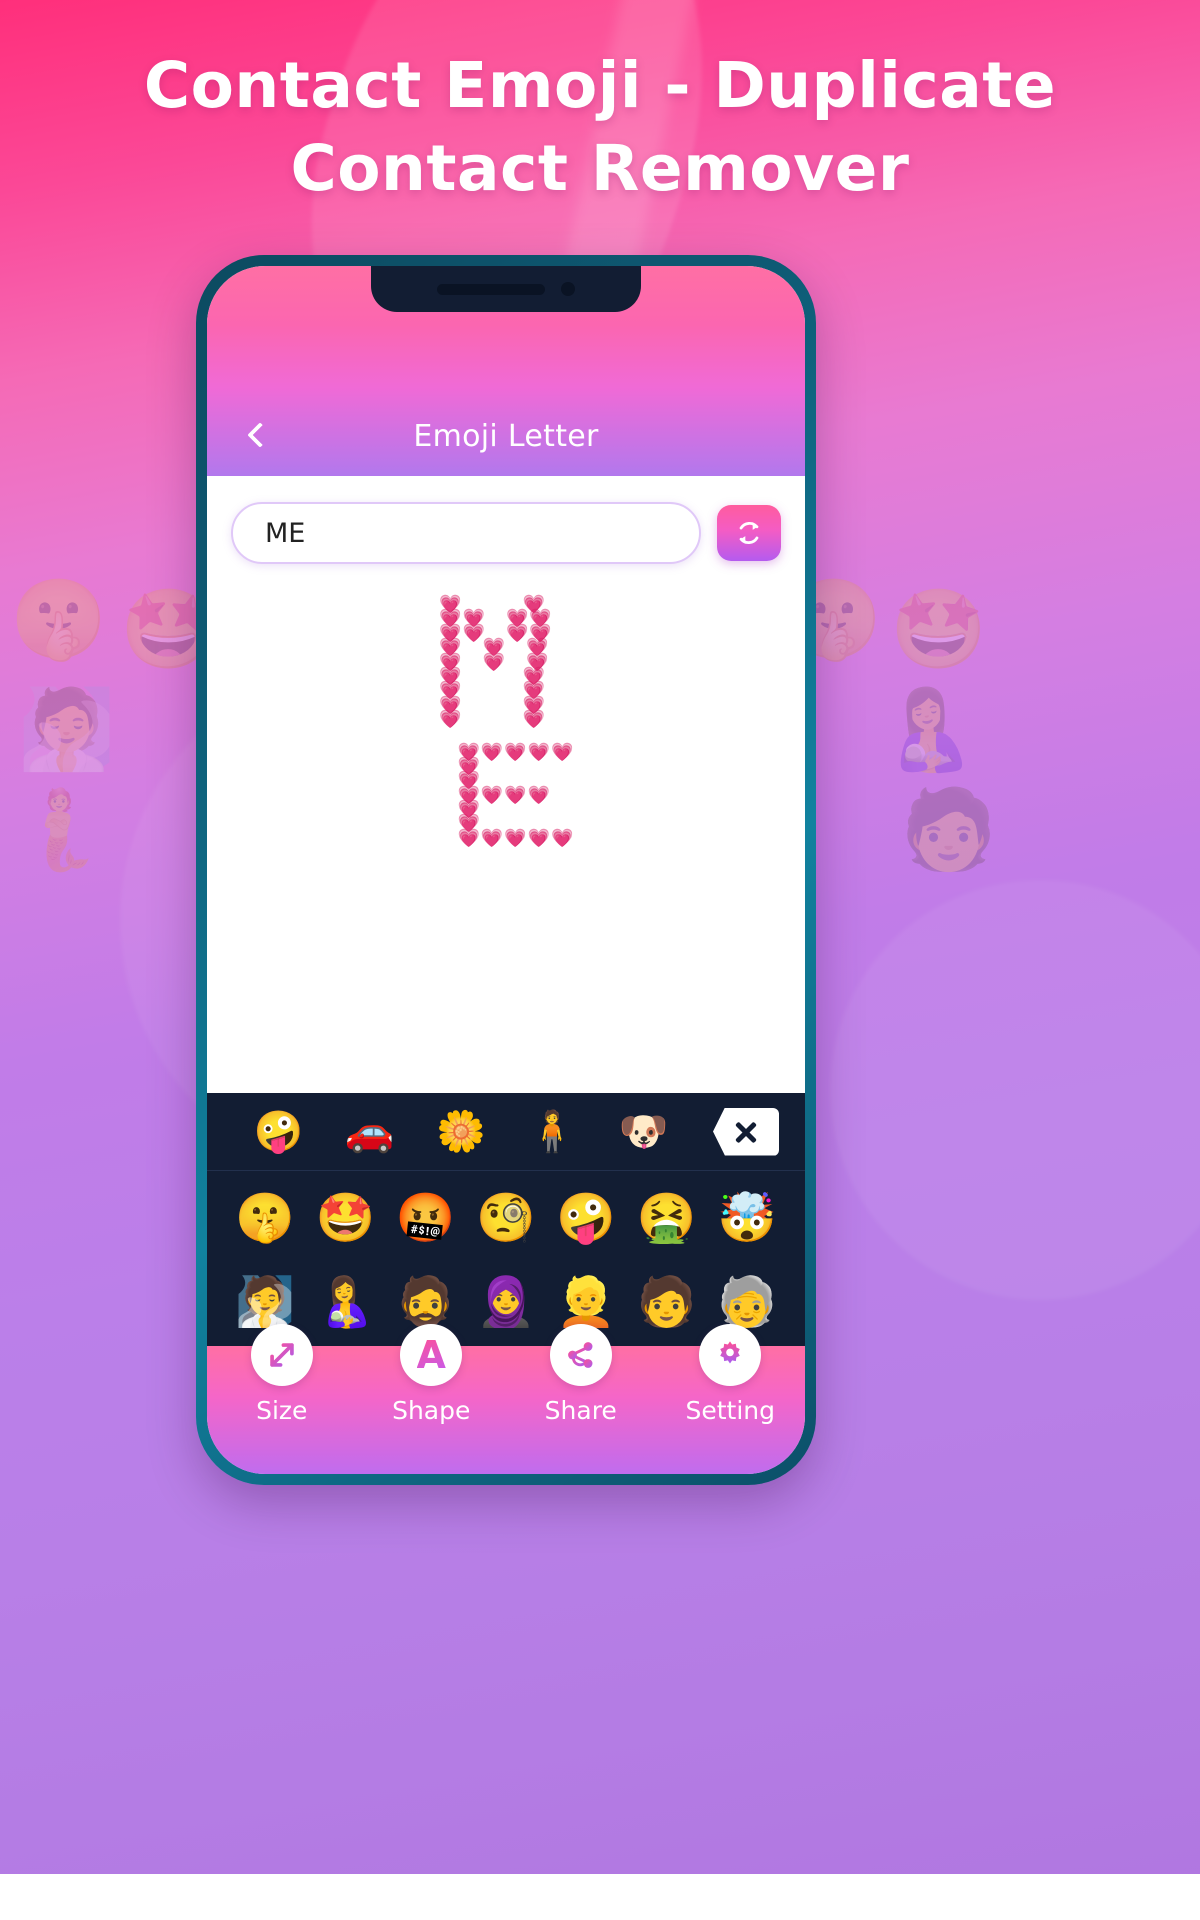 The width and height of the screenshot is (1200, 1920). I want to click on emoji-zany-face: 🤪, so click(586, 1219).